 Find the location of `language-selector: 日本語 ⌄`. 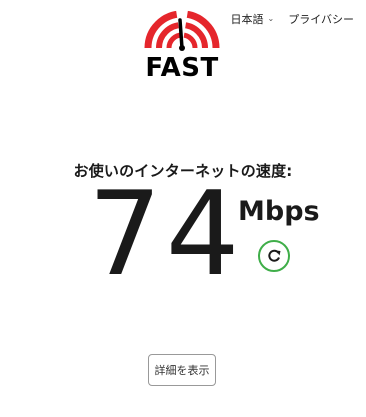

language-selector: 日本語 ⌄ is located at coordinates (253, 19).